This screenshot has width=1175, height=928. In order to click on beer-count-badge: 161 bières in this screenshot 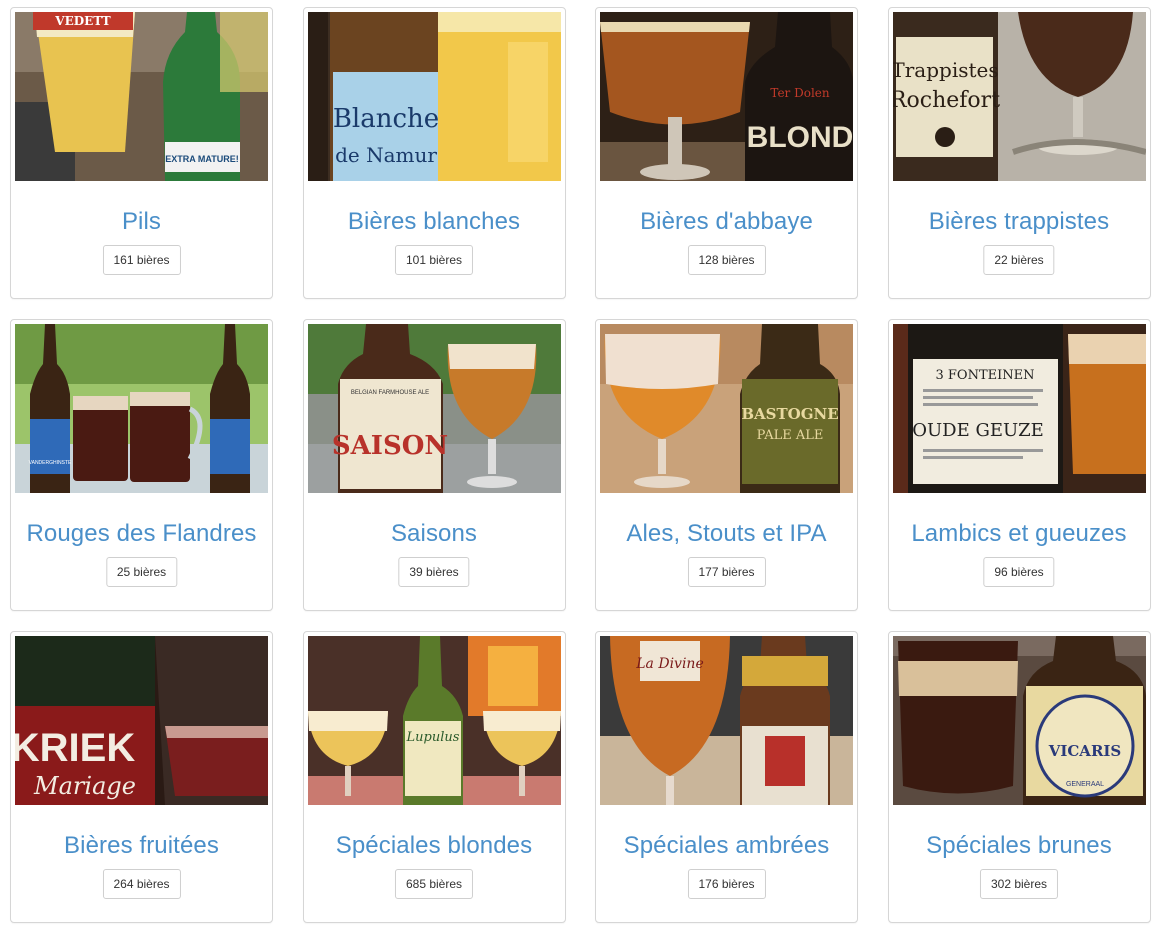, I will do `click(141, 260)`.